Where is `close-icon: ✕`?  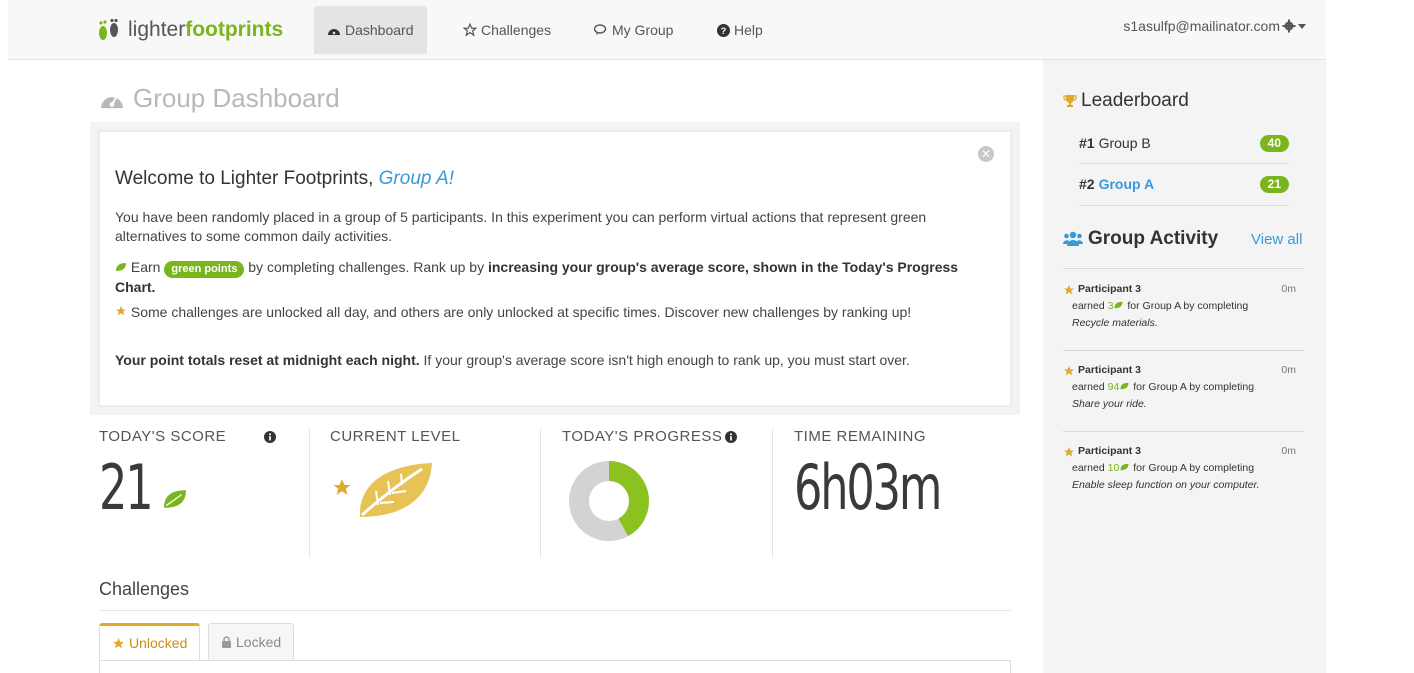 close-icon: ✕ is located at coordinates (986, 154).